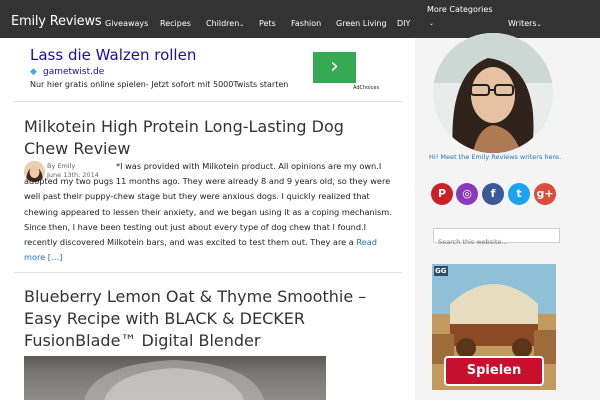 The height and width of the screenshot is (400, 600). Describe the element at coordinates (403, 24) in the screenshot. I see `nav-diy: DIY` at that location.